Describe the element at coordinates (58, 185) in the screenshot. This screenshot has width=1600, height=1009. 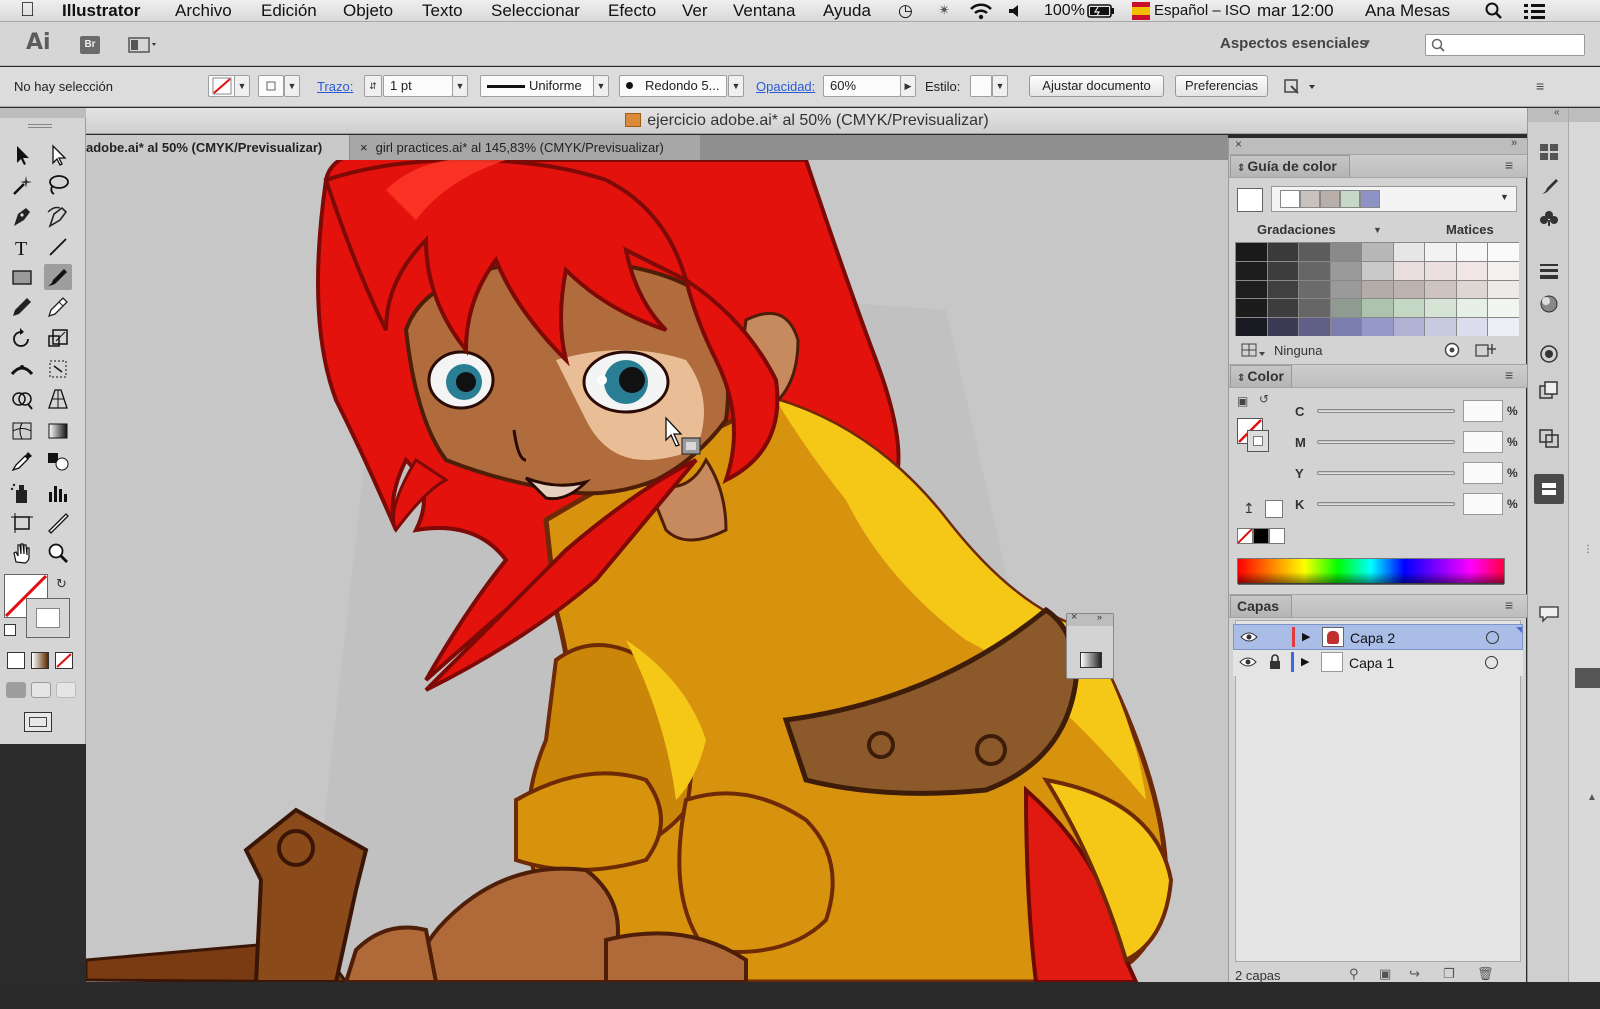
I see `lasso-tool-icon` at that location.